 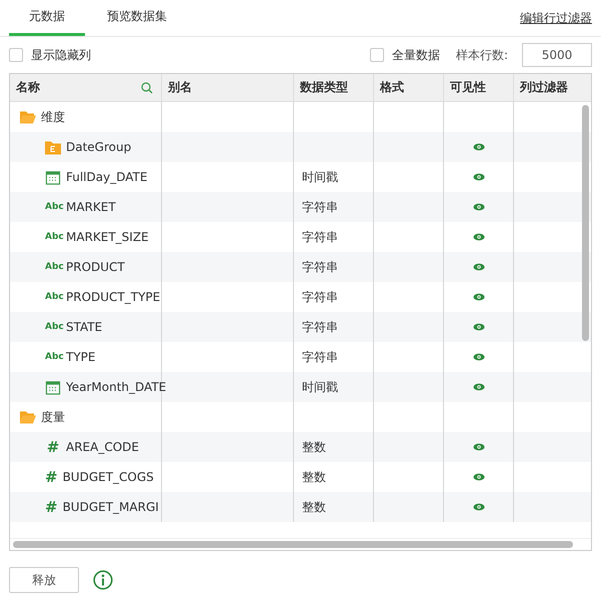 What do you see at coordinates (107, 237) in the screenshot?
I see `field-name: MARKET_SIZE` at bounding box center [107, 237].